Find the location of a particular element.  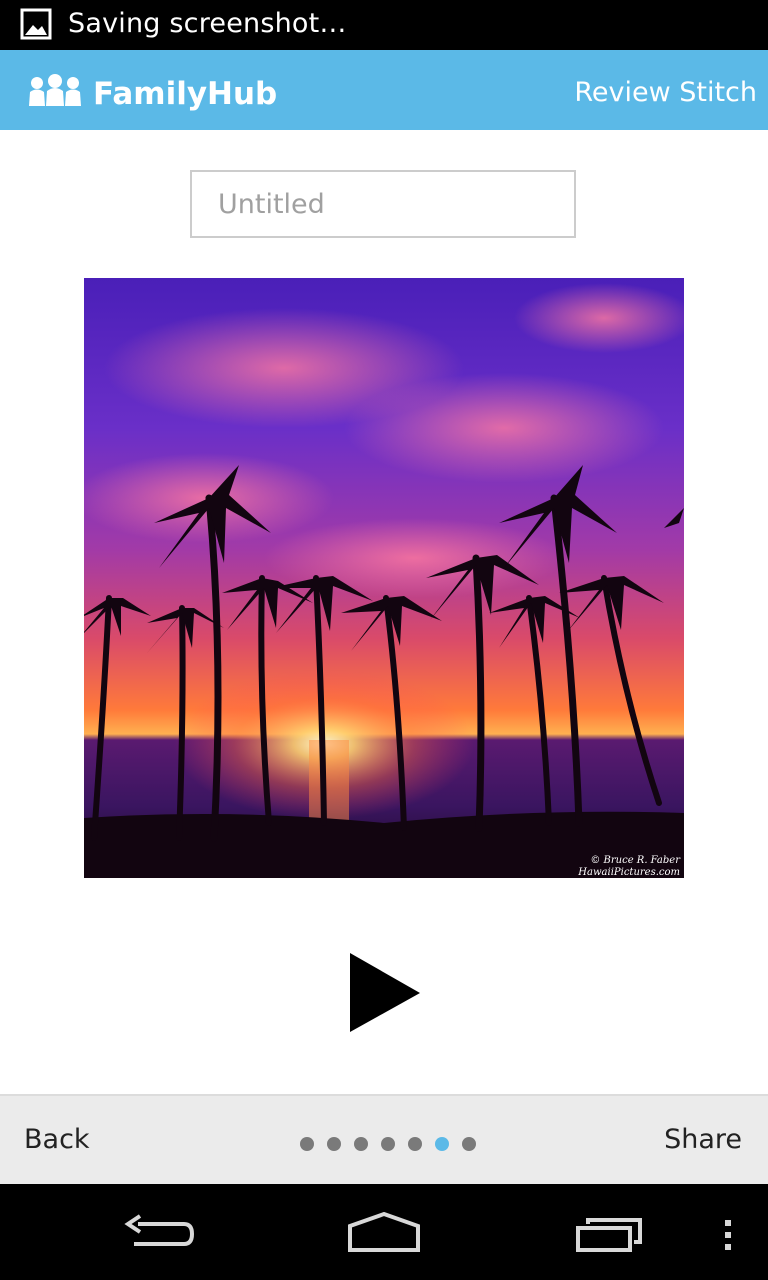

back-button: Back is located at coordinates (57, 1139).